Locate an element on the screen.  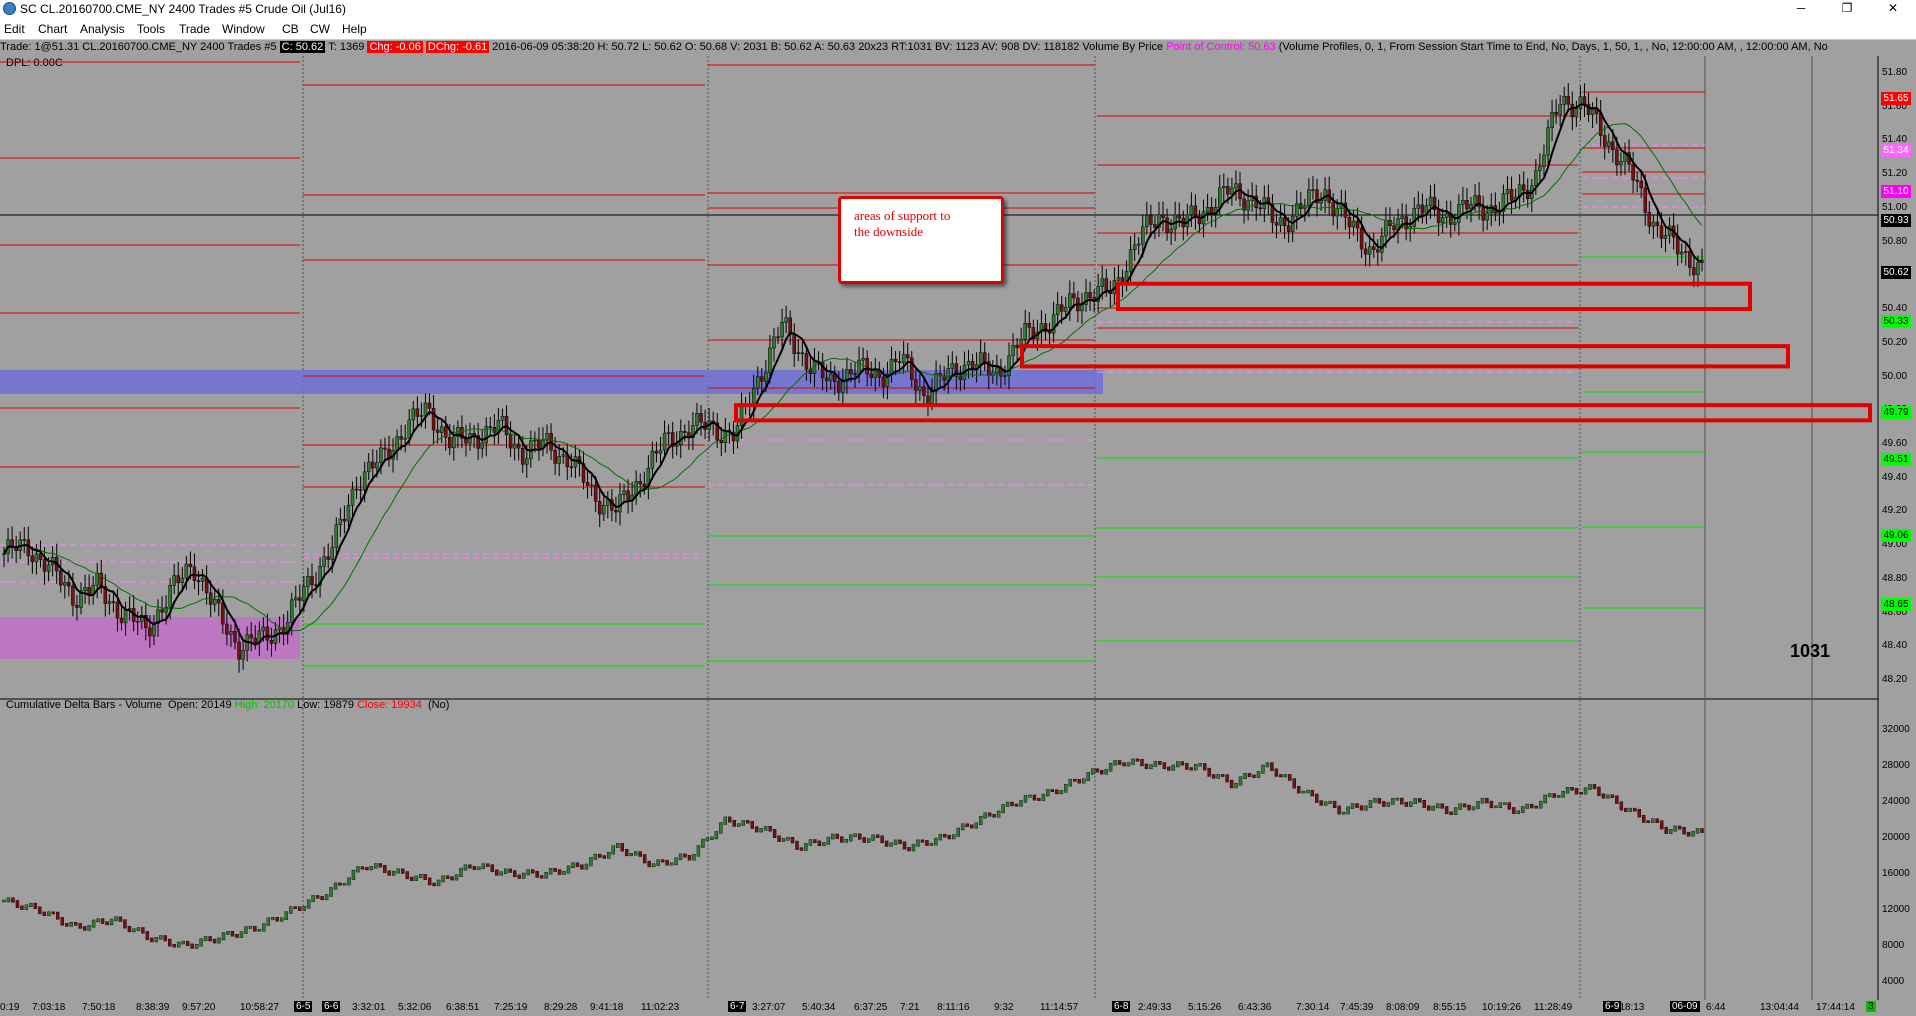
time-tick-label: 9:41:18 is located at coordinates (607, 1007).